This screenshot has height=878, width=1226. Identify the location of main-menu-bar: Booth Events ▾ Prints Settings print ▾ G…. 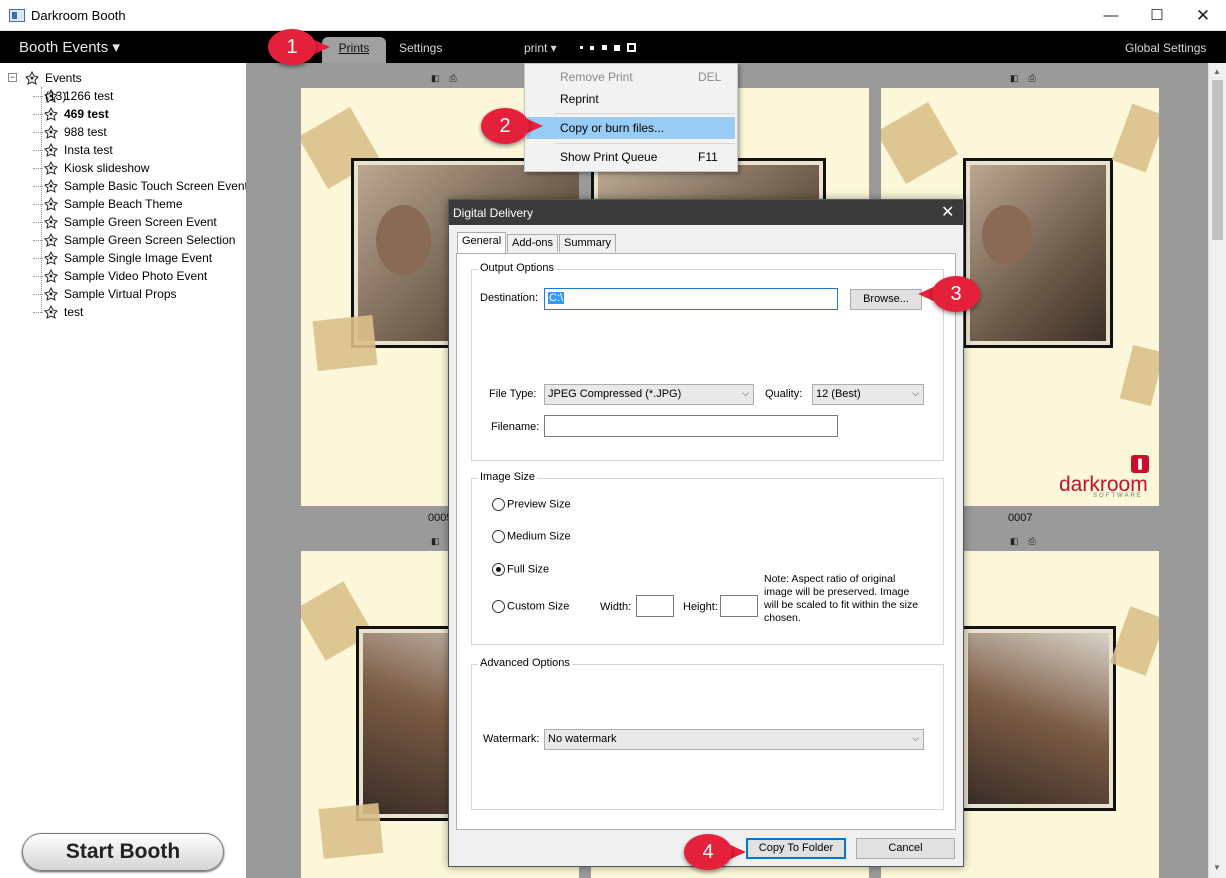
(613, 47).